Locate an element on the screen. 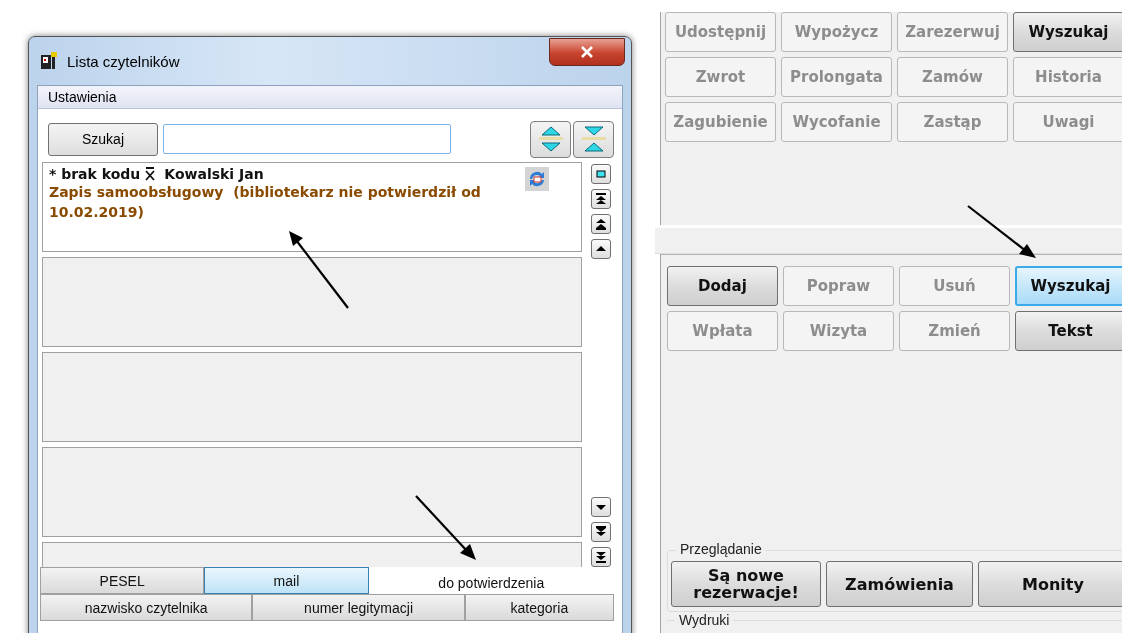 The height and width of the screenshot is (633, 1122). first-icon is located at coordinates (601, 199).